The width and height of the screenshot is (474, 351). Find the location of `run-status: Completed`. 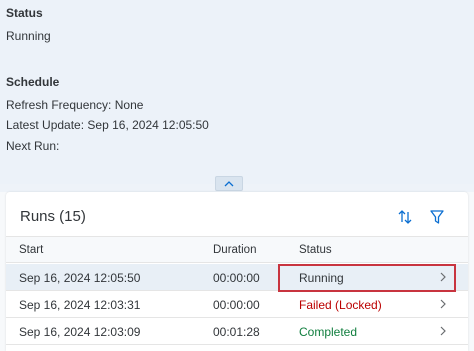

run-status: Completed is located at coordinates (328, 332).